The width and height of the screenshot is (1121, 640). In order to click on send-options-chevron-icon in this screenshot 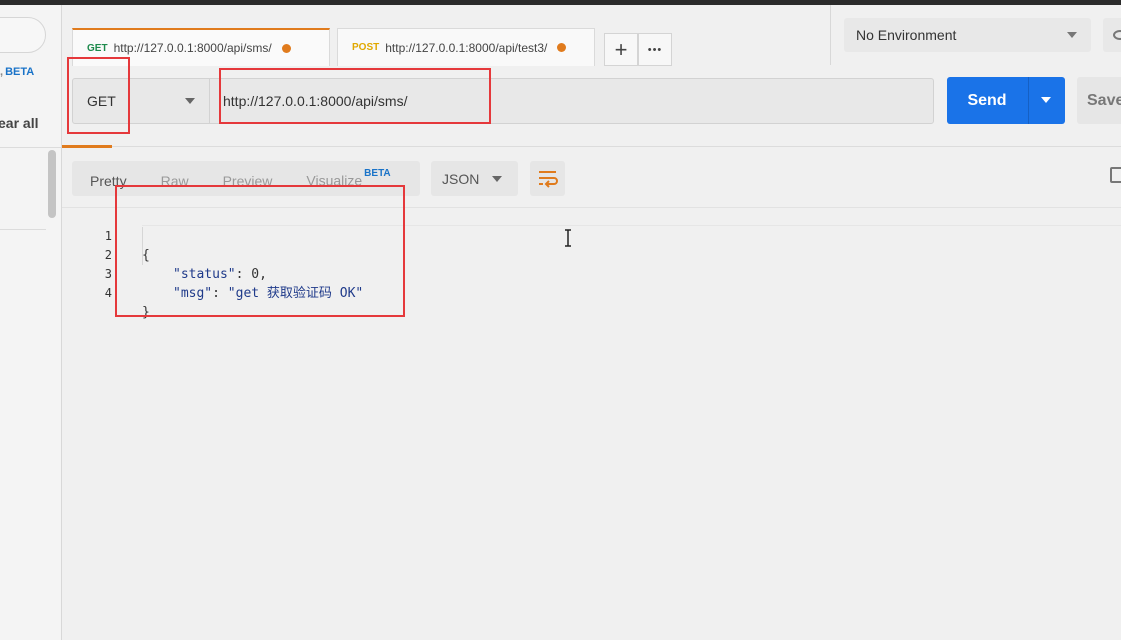, I will do `click(1046, 100)`.